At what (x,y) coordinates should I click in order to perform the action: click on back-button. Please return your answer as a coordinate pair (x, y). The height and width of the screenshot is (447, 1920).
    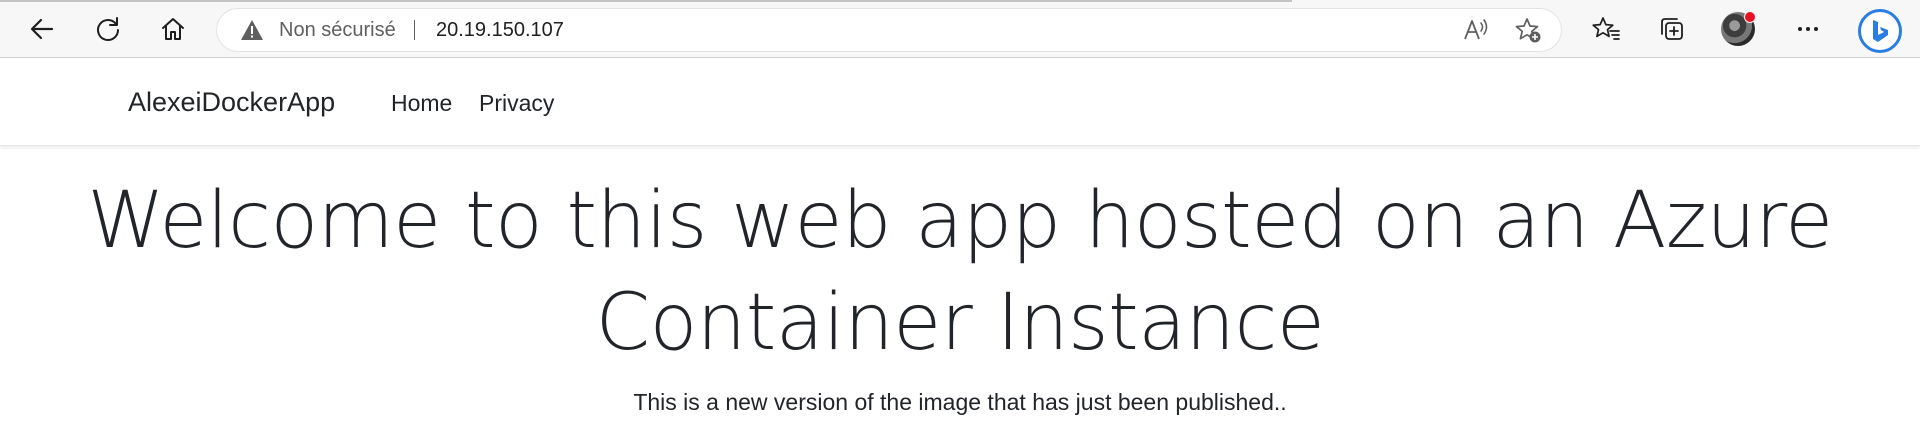
    Looking at the image, I should click on (42, 29).